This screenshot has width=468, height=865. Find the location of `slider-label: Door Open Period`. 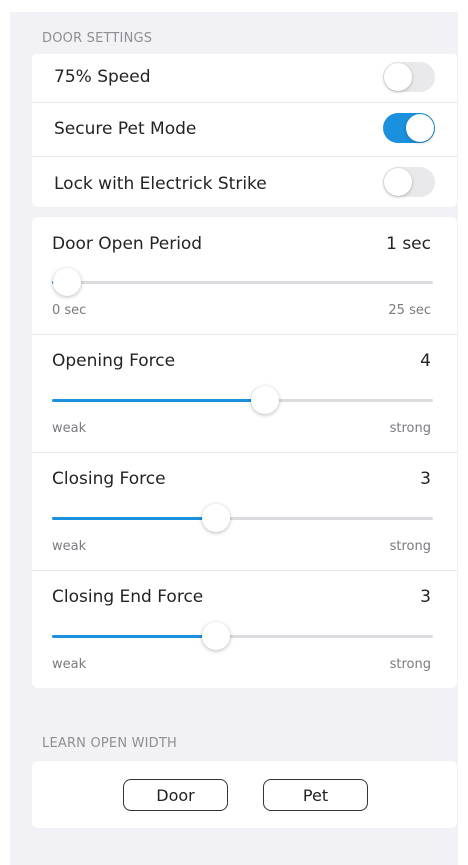

slider-label: Door Open Period is located at coordinates (127, 244).